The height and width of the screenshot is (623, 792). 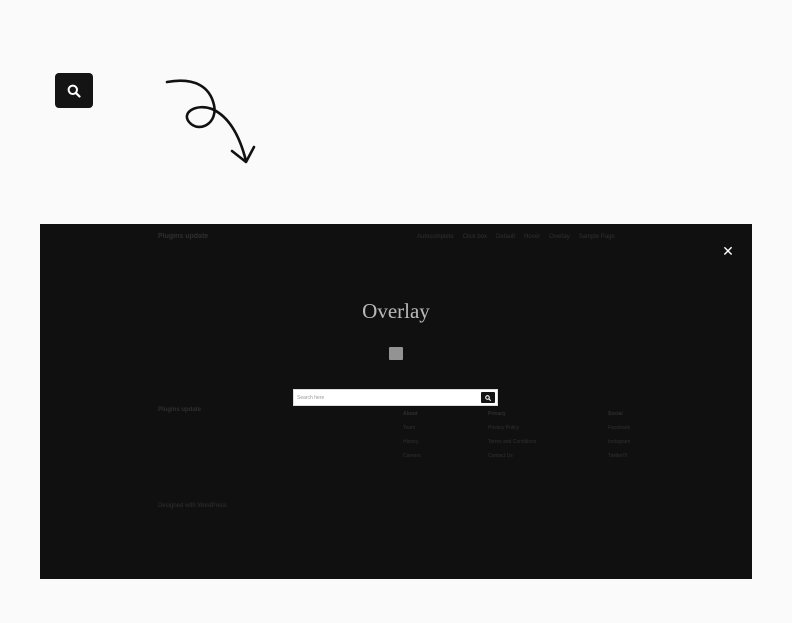 I want to click on footer-link: Team, so click(x=412, y=428).